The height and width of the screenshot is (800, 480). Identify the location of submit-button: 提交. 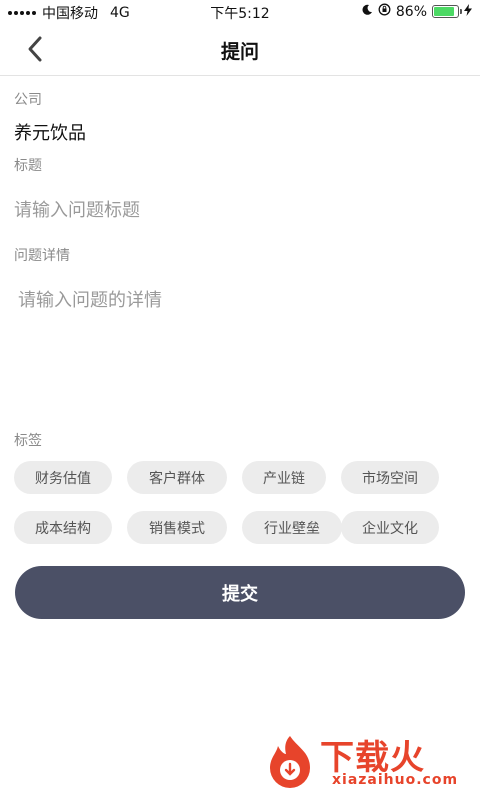
(240, 592).